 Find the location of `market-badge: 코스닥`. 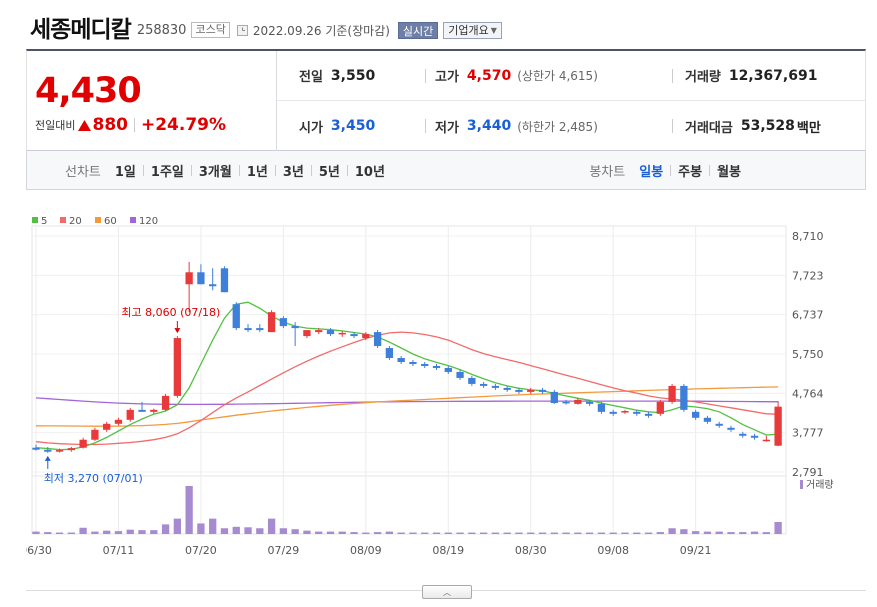

market-badge: 코스닥 is located at coordinates (210, 30).